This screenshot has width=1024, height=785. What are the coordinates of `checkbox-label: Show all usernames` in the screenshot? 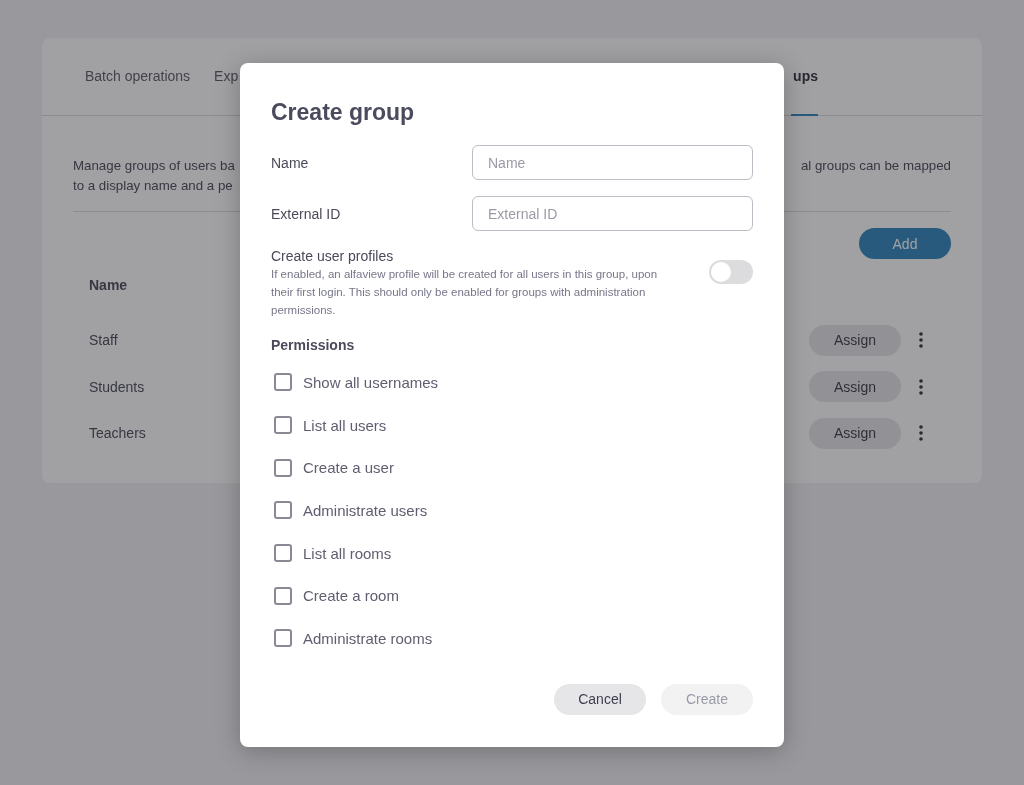 It's located at (371, 382).